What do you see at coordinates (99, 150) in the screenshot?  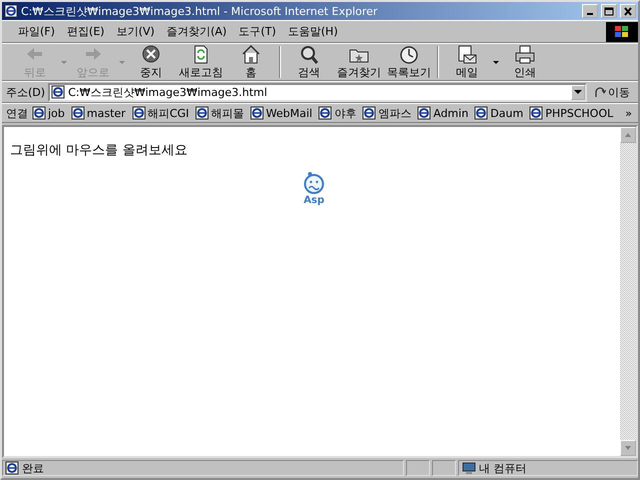 I see `instruction-text: 그림위에 마우스를 올려보세요` at bounding box center [99, 150].